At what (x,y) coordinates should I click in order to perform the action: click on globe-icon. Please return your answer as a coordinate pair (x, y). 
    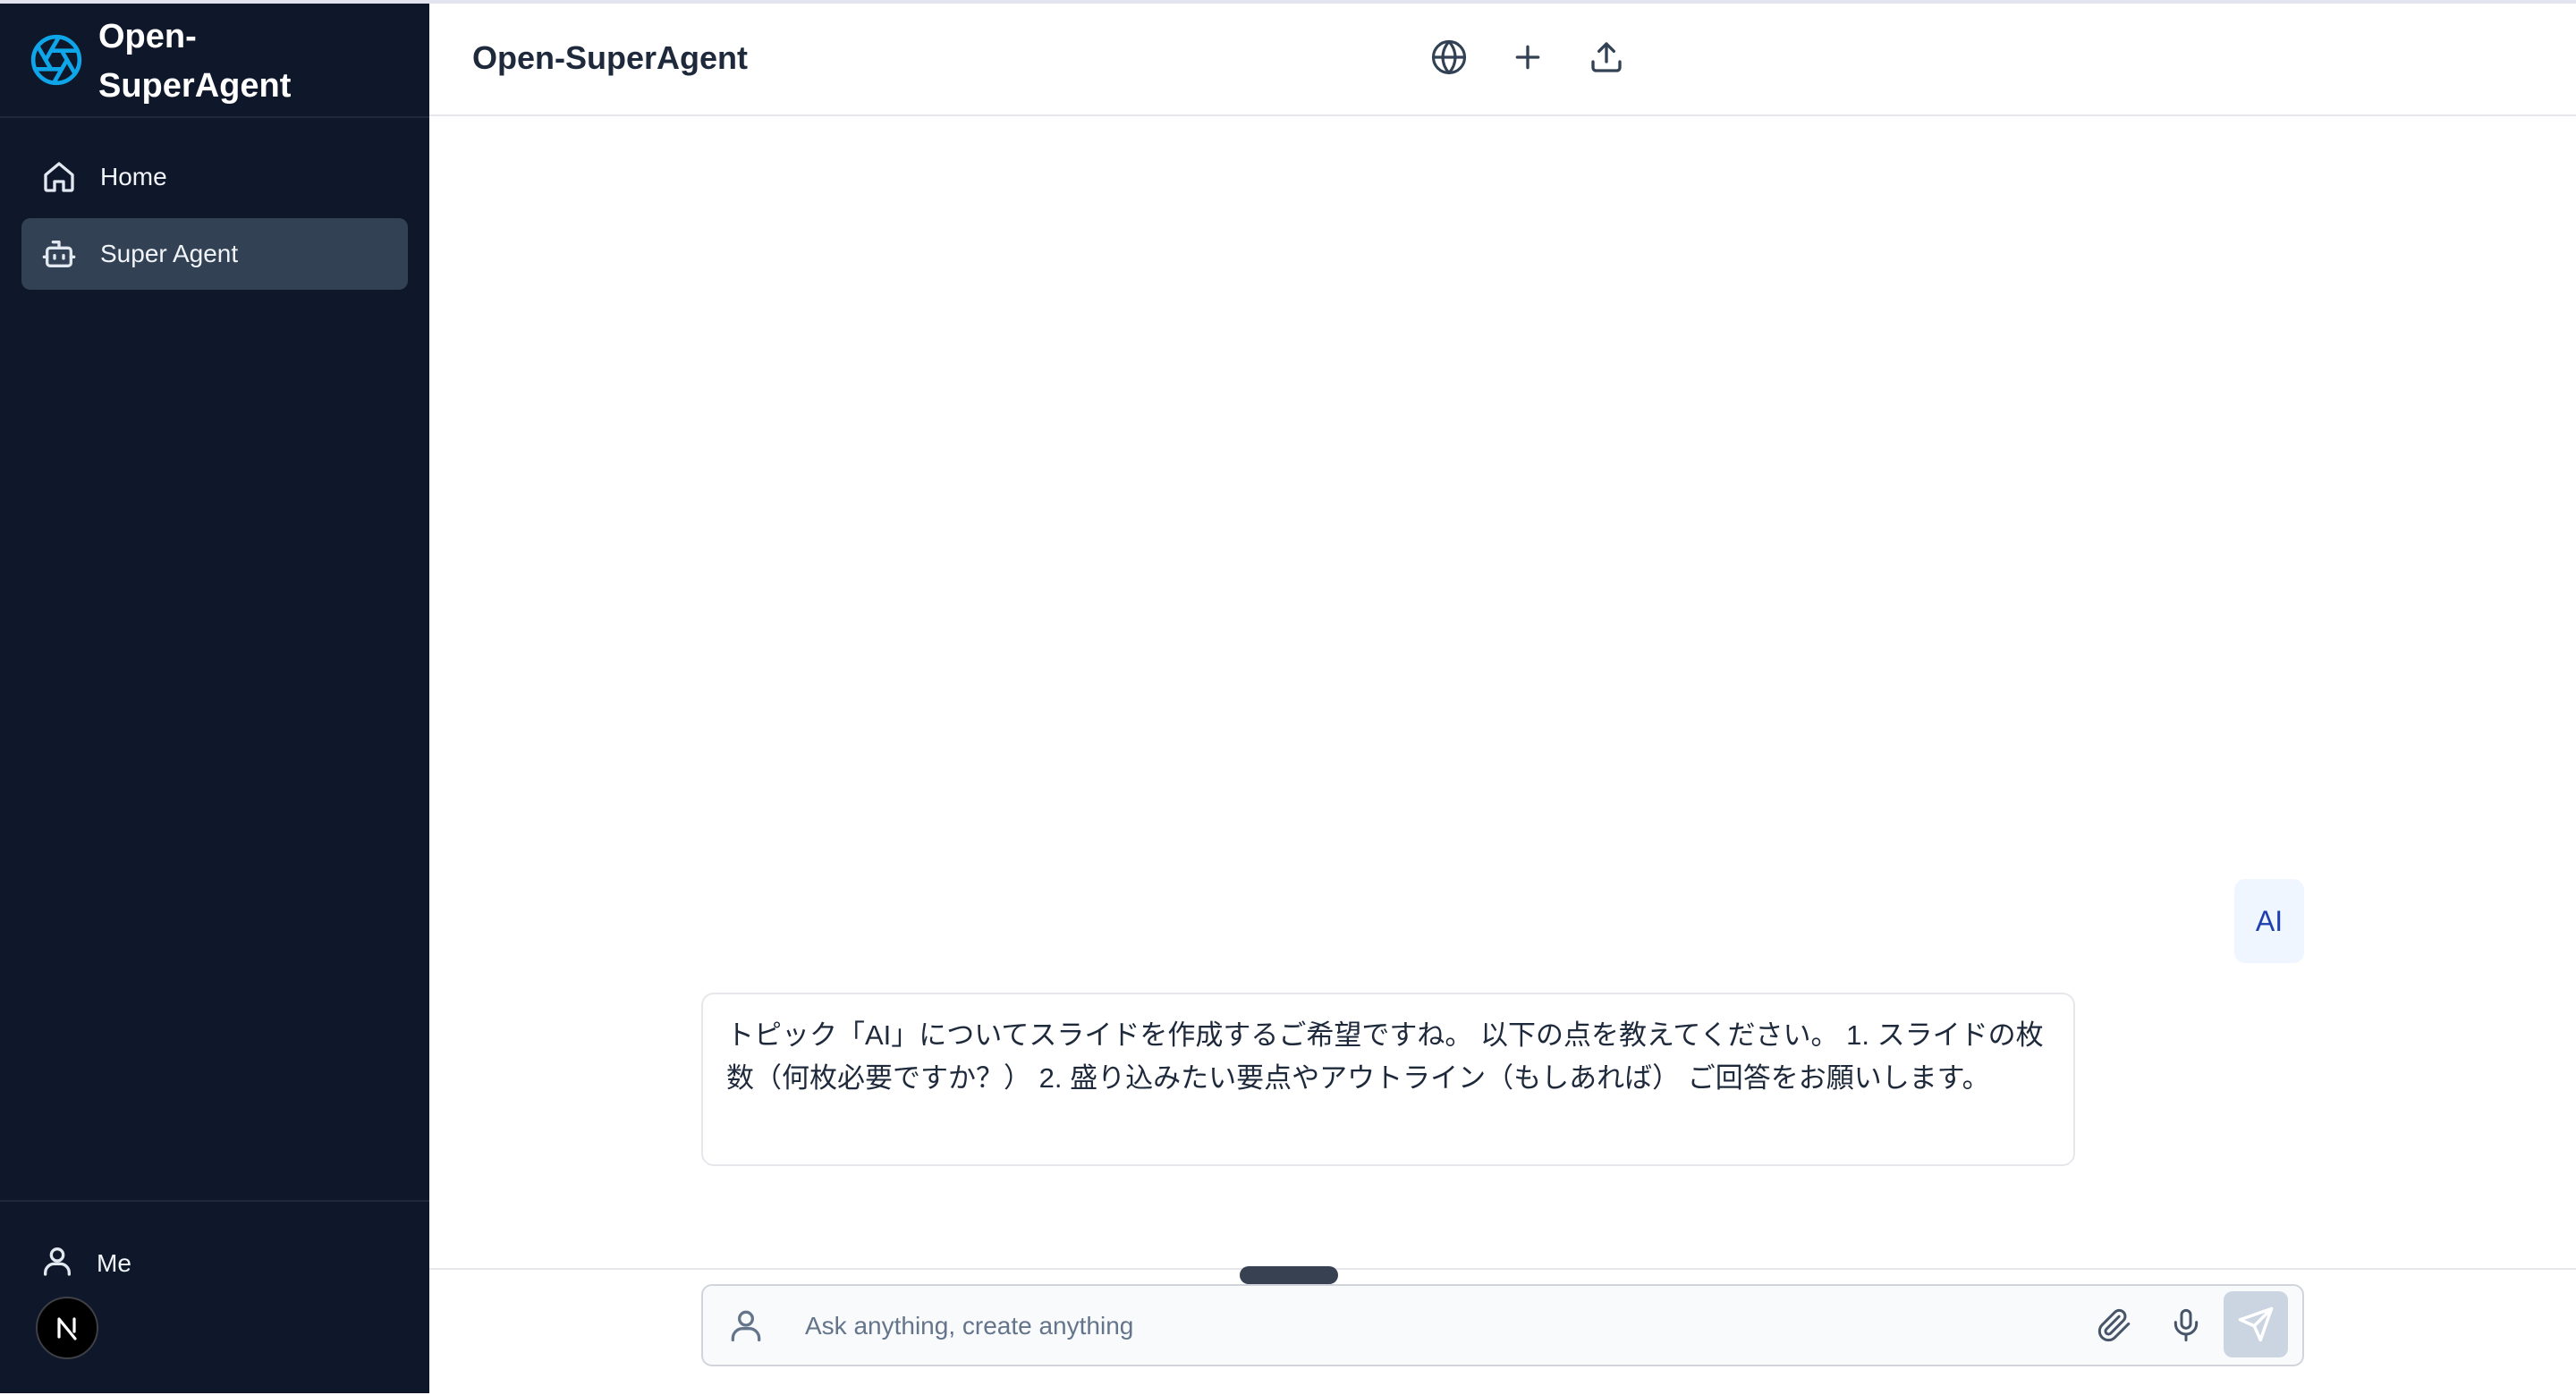
    Looking at the image, I should click on (1449, 57).